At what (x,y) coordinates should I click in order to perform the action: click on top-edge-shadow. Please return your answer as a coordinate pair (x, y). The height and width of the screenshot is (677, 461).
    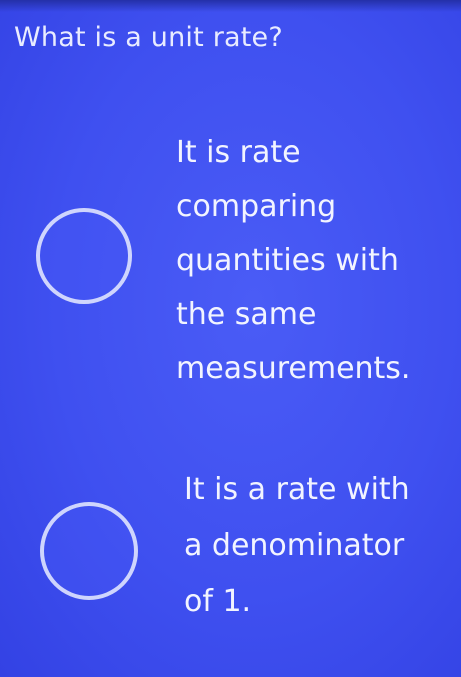
    Looking at the image, I should click on (230, 6).